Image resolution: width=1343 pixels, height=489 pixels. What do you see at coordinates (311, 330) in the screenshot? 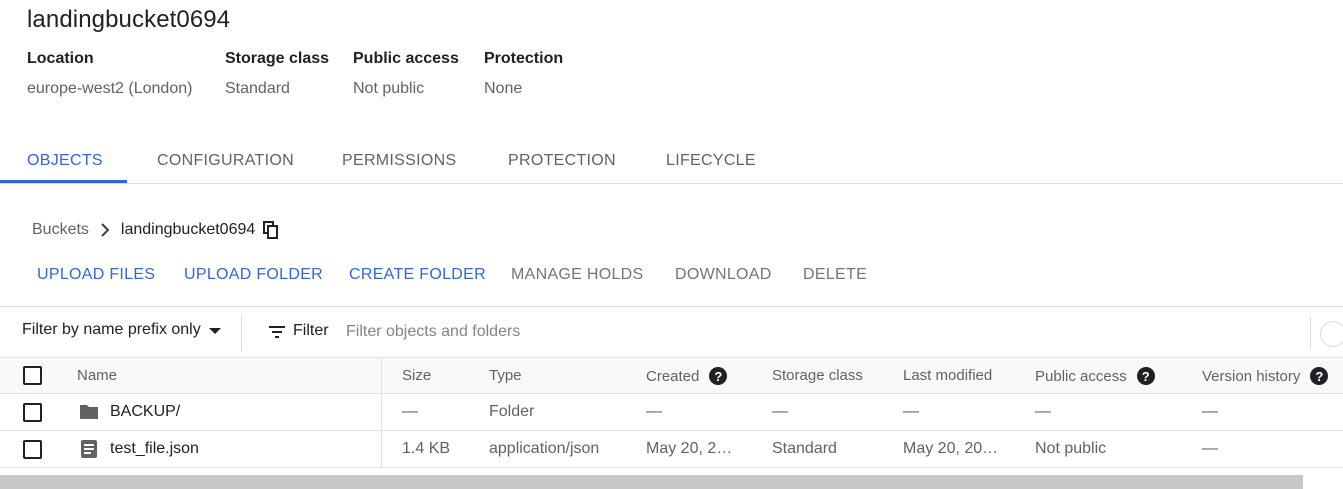
I see `filter-label: Filter` at bounding box center [311, 330].